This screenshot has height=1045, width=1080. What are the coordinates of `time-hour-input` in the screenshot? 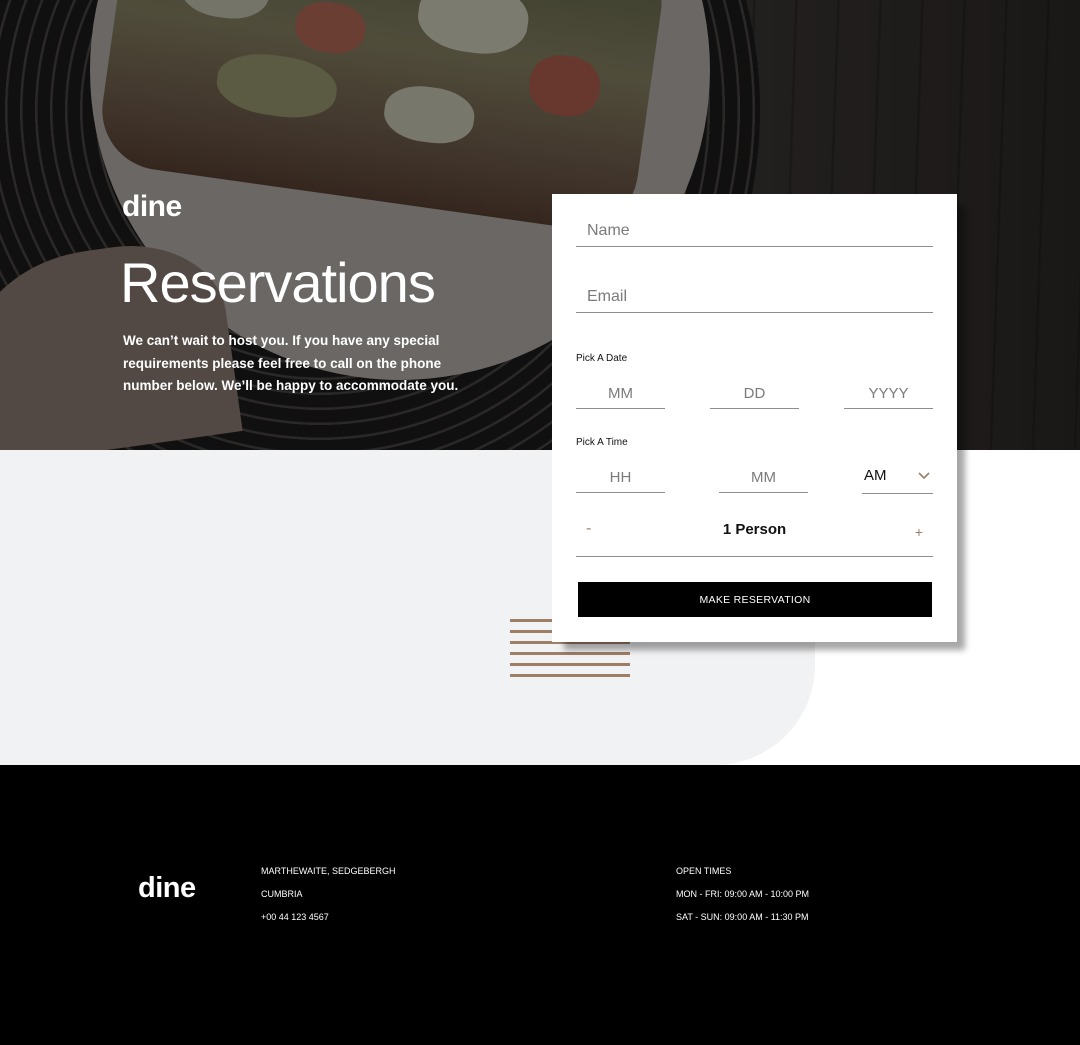 It's located at (620, 477).